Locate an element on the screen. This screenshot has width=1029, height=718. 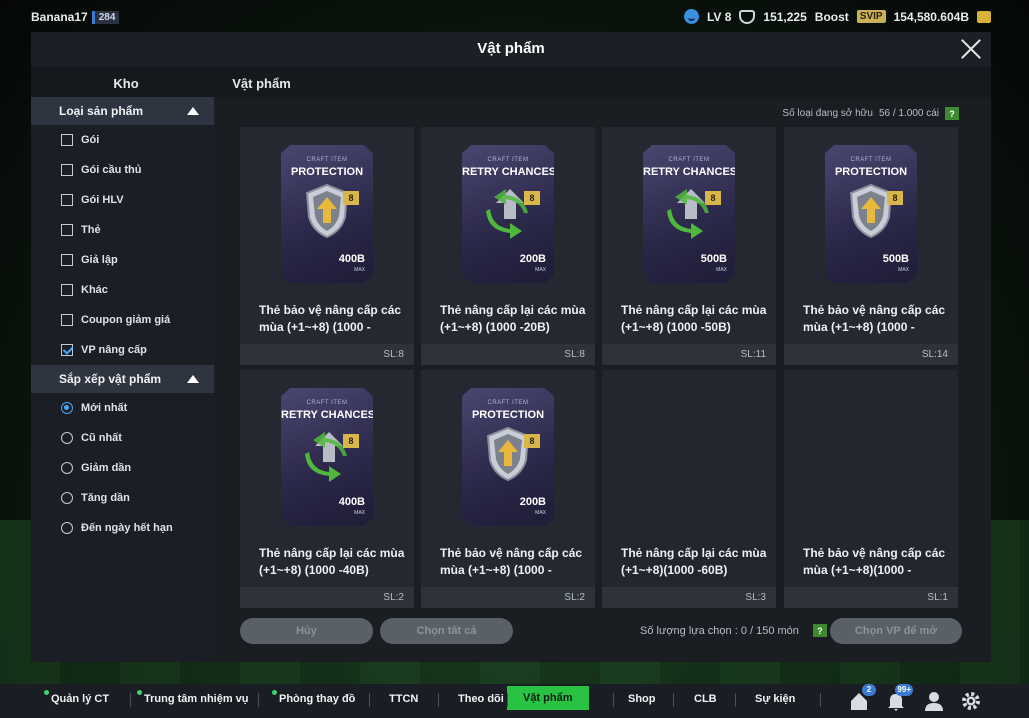
filter-option: VP nâng cấp is located at coordinates (122, 350).